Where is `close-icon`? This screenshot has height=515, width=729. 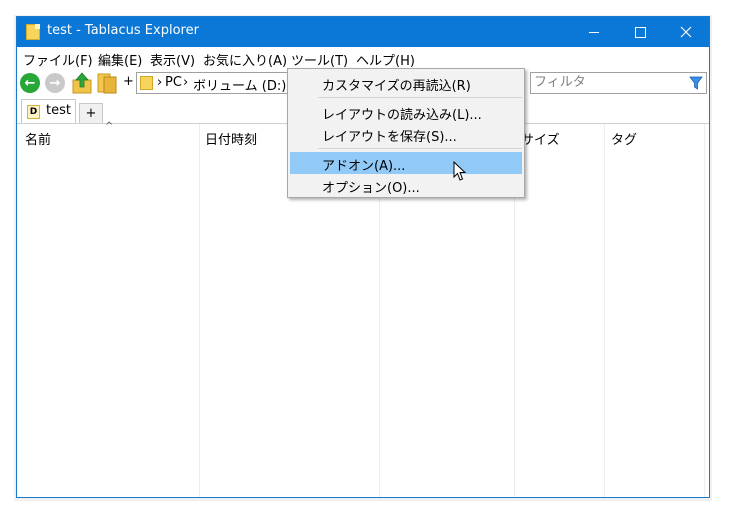
close-icon is located at coordinates (686, 32).